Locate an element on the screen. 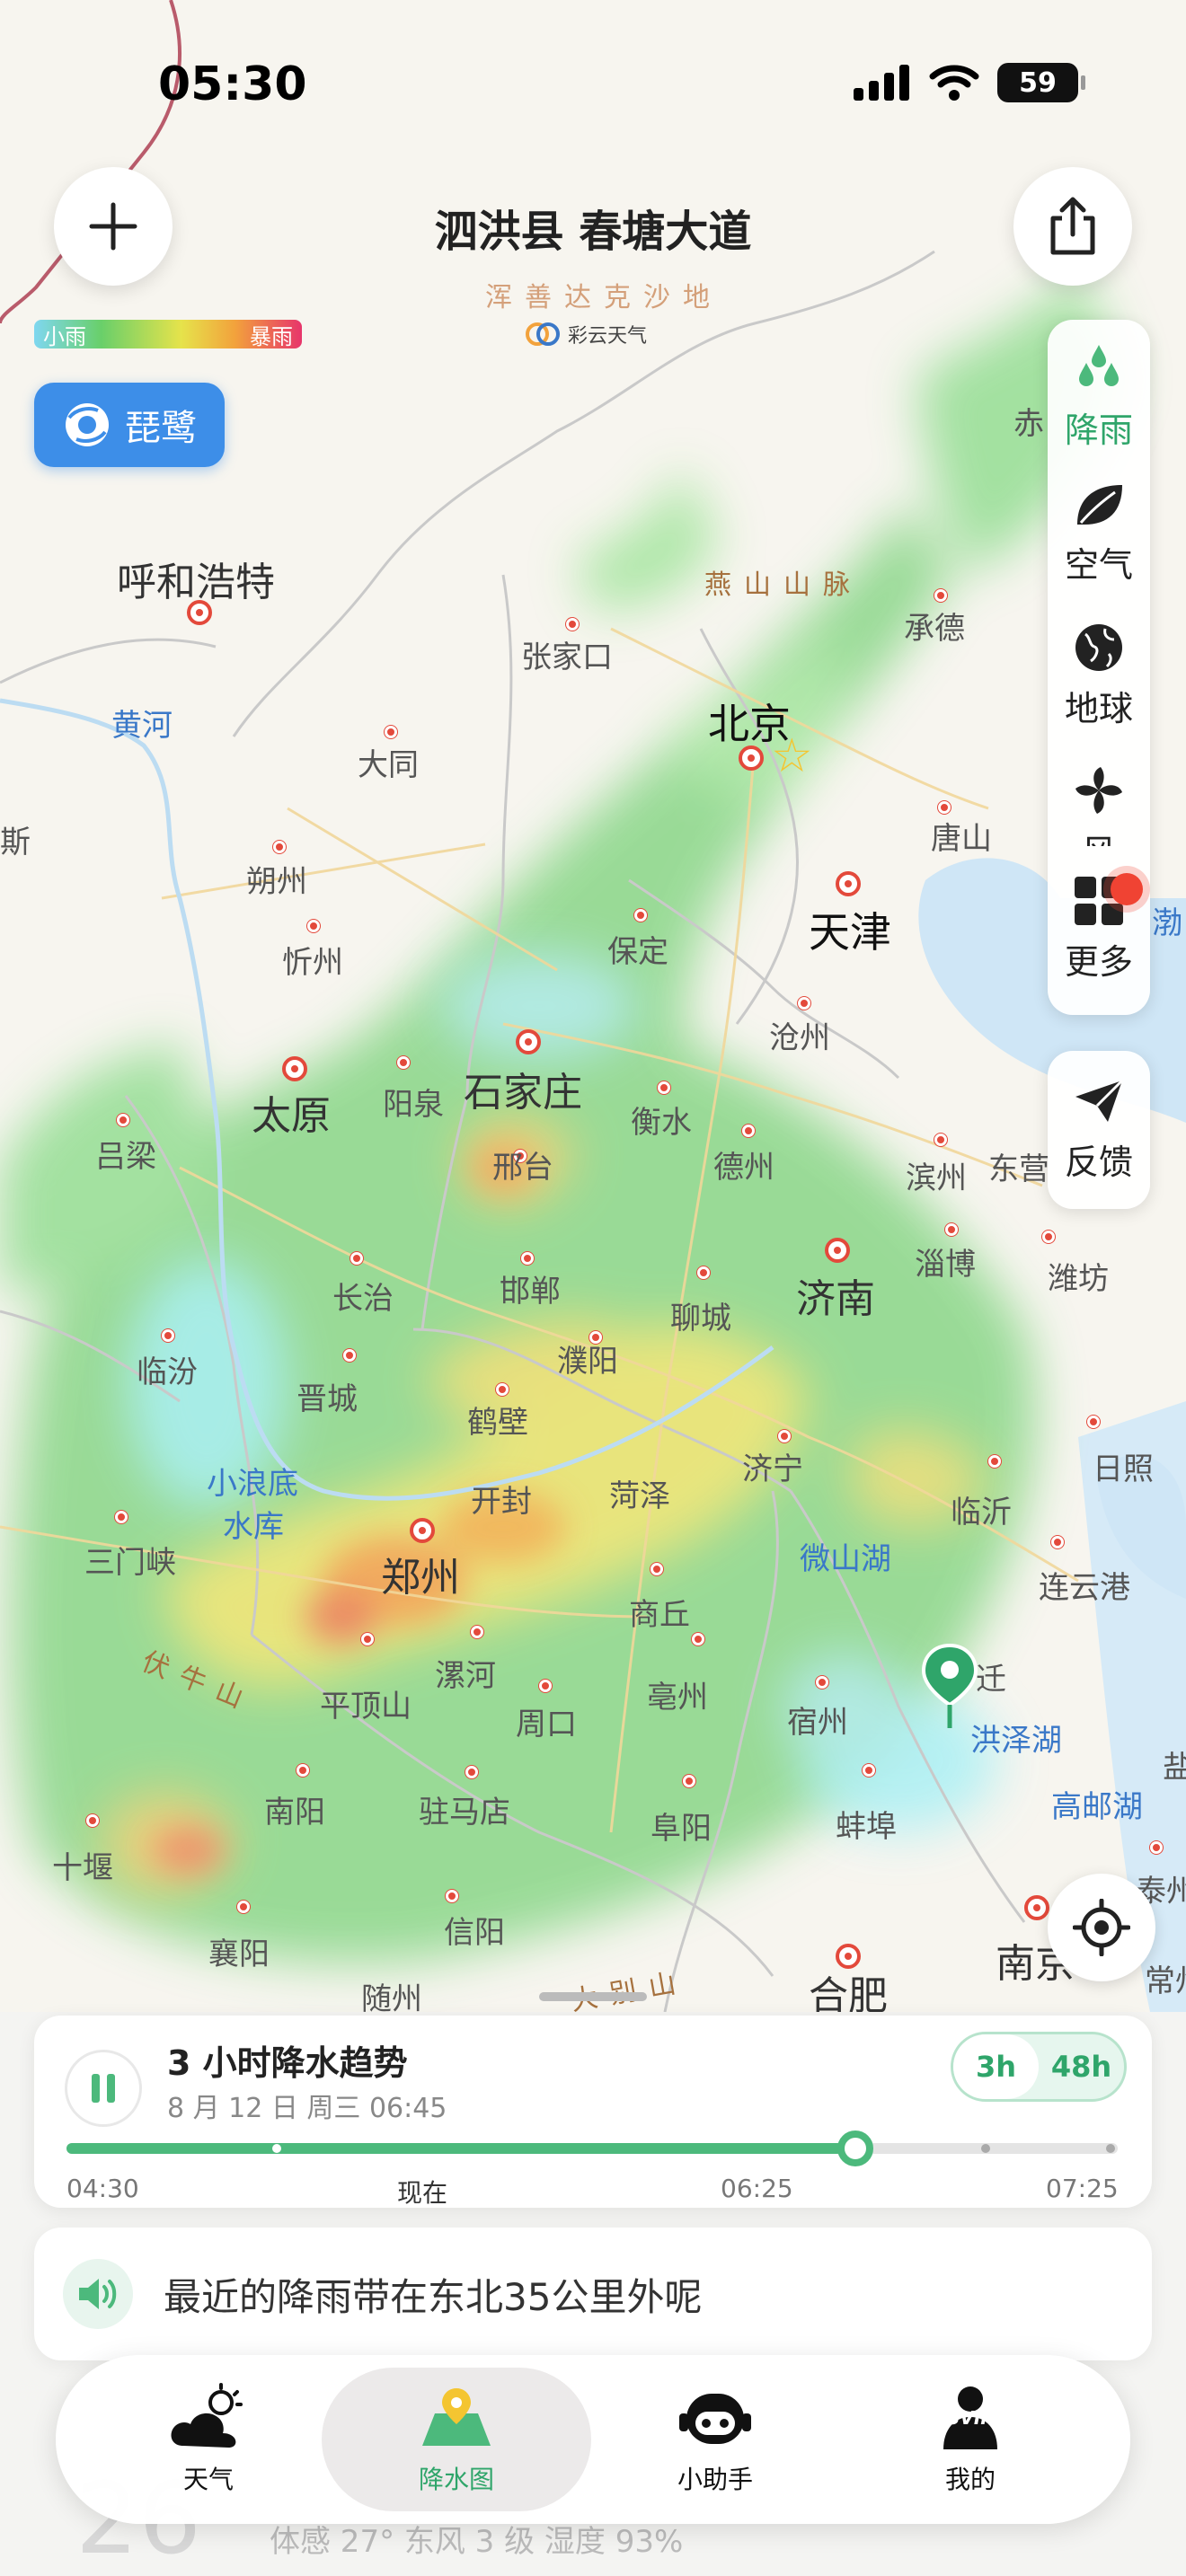 The image size is (1186, 2576). share-button is located at coordinates (1072, 226).